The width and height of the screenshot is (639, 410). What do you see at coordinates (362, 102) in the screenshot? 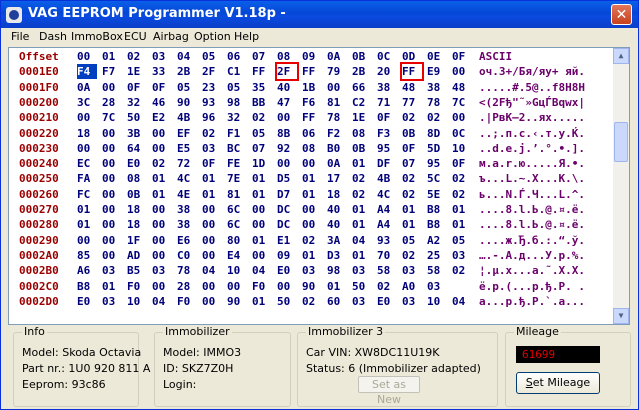
I see `hex-byte: C2` at bounding box center [362, 102].